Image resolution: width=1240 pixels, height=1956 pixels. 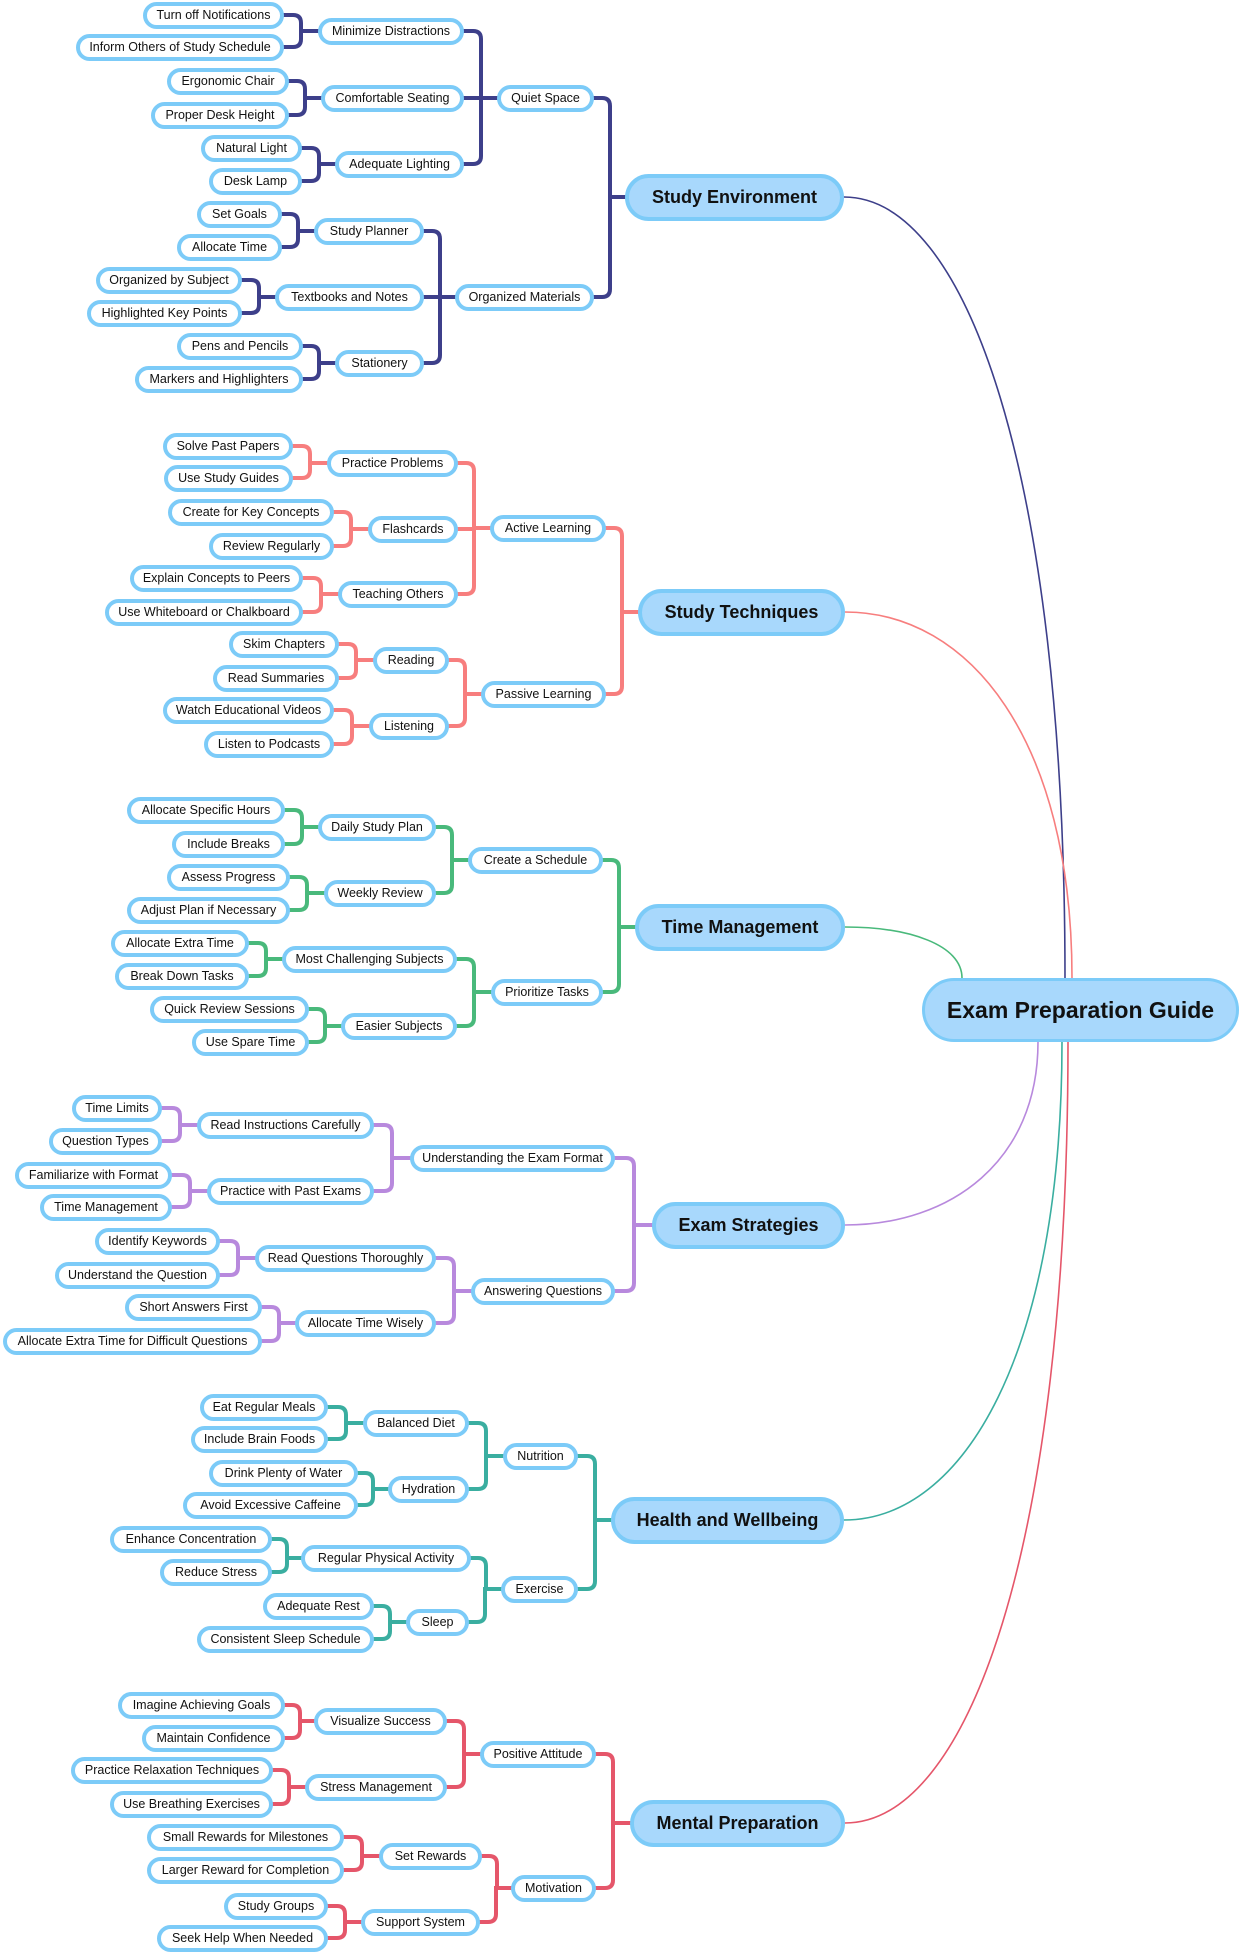 I want to click on subtopic-nutrition: Nutrition, so click(x=540, y=1456).